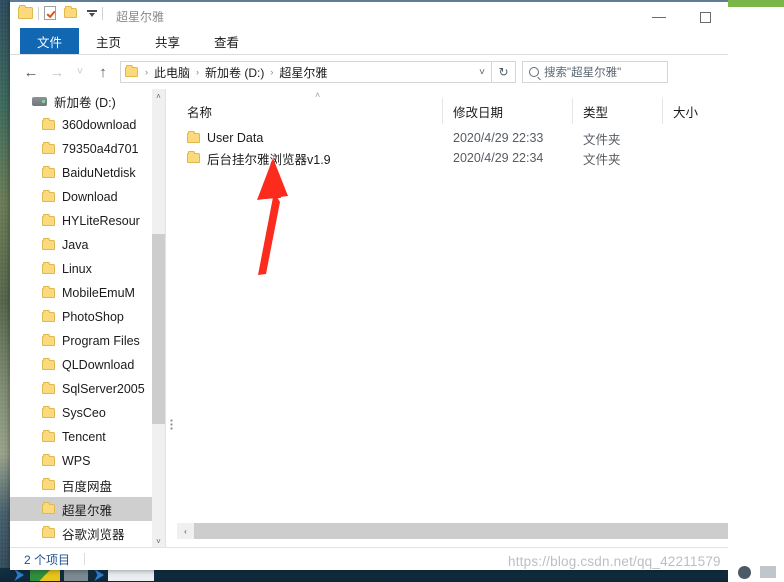 The height and width of the screenshot is (582, 784). I want to click on nav-item-java: Java, so click(81, 245).